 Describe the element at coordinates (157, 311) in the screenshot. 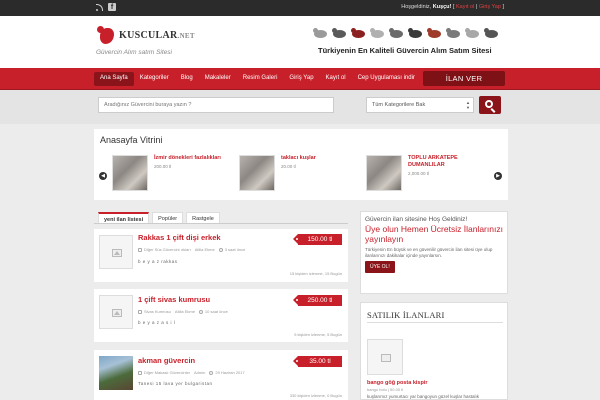

I see `listing-category-text: Sivas Kumrusu` at that location.